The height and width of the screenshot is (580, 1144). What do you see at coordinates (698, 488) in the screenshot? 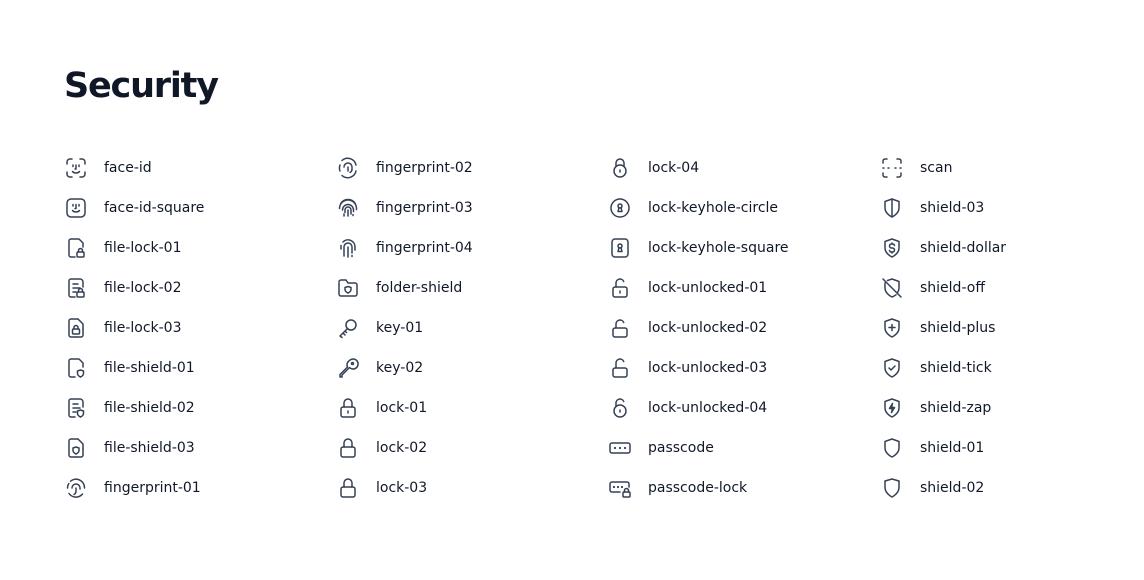
I see `icon-label: passcode-lock` at bounding box center [698, 488].